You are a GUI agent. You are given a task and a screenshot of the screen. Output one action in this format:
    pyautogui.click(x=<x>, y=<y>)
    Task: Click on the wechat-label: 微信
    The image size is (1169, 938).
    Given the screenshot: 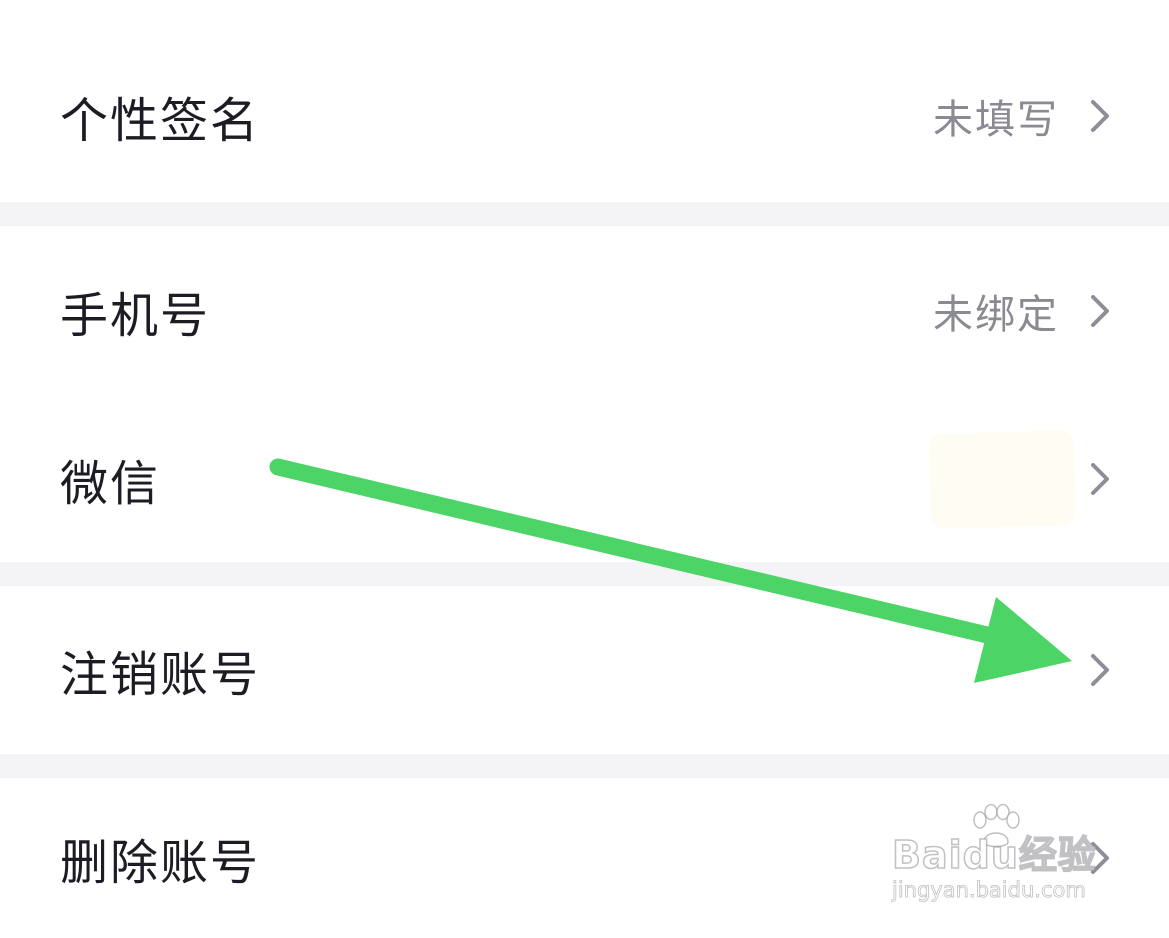 What is the action you would take?
    pyautogui.click(x=110, y=484)
    